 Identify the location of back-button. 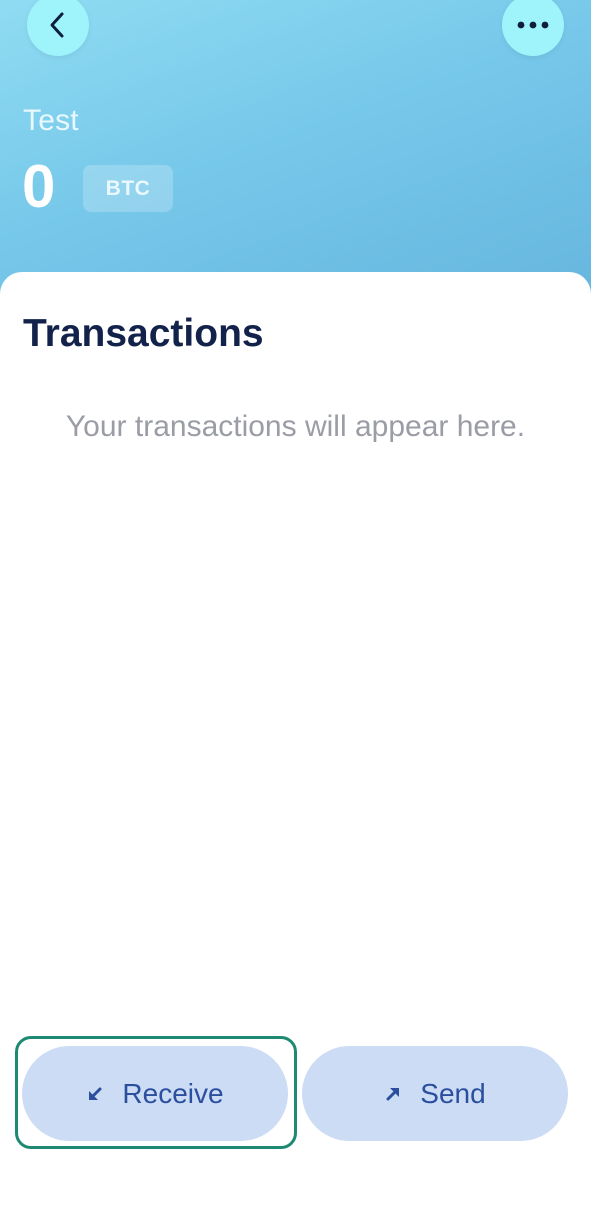
(58, 28).